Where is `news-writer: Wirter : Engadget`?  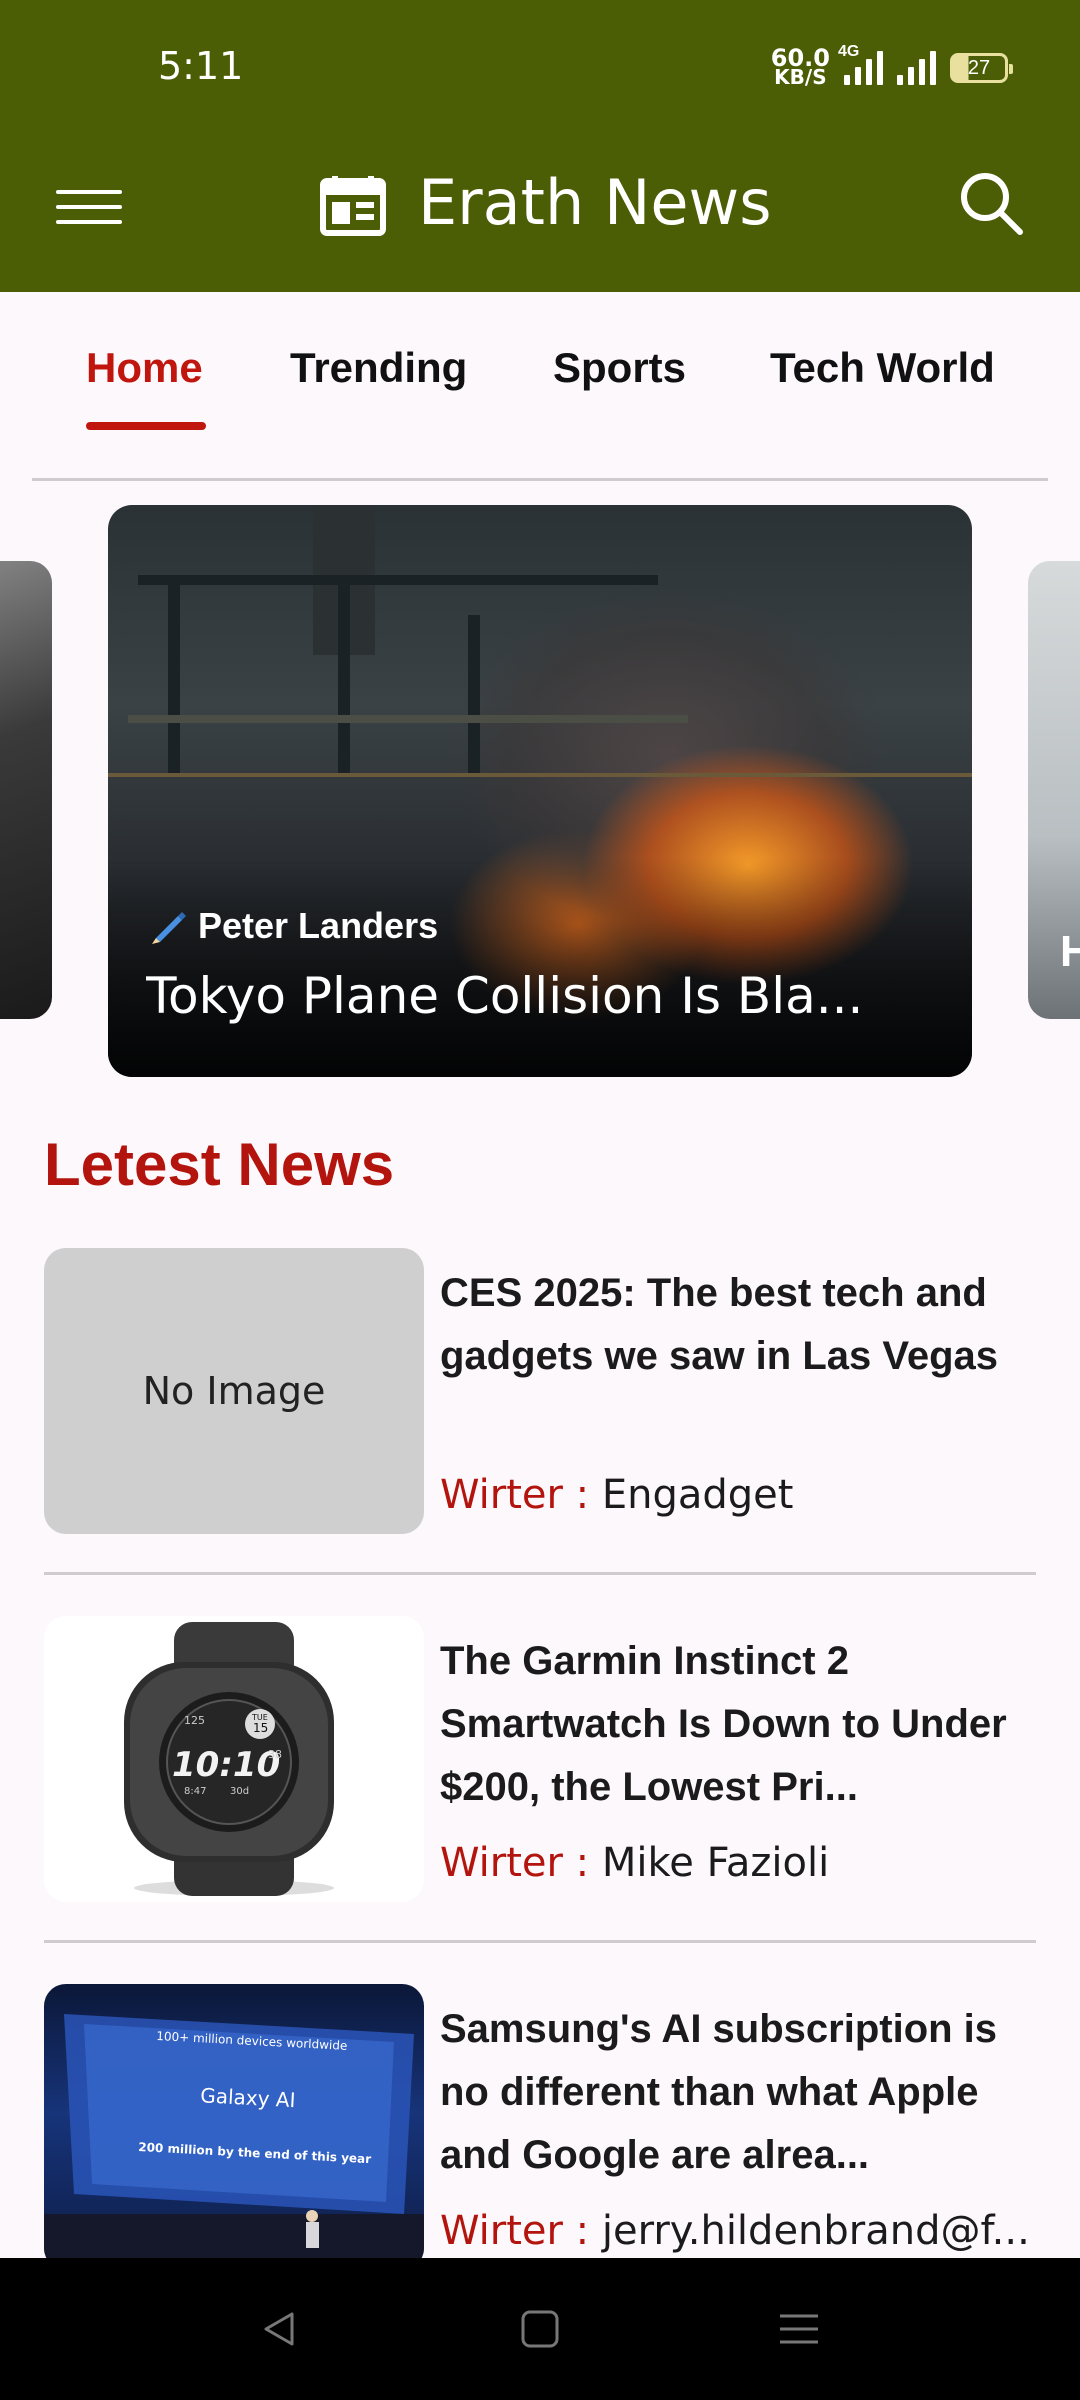 news-writer: Wirter : Engadget is located at coordinates (738, 1495).